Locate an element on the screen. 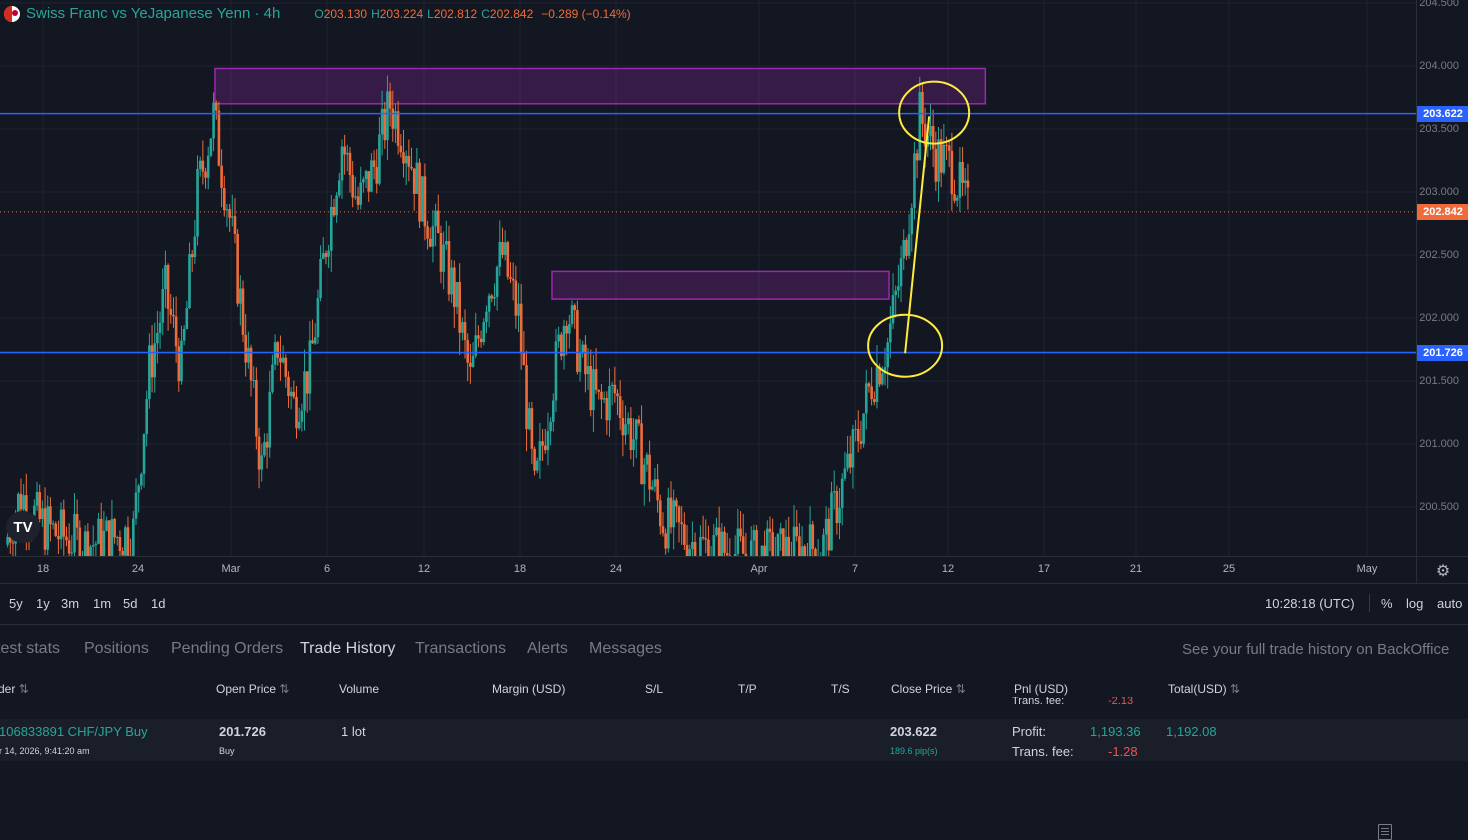  col-header-open-price: Open Price ⇅ is located at coordinates (252, 689).